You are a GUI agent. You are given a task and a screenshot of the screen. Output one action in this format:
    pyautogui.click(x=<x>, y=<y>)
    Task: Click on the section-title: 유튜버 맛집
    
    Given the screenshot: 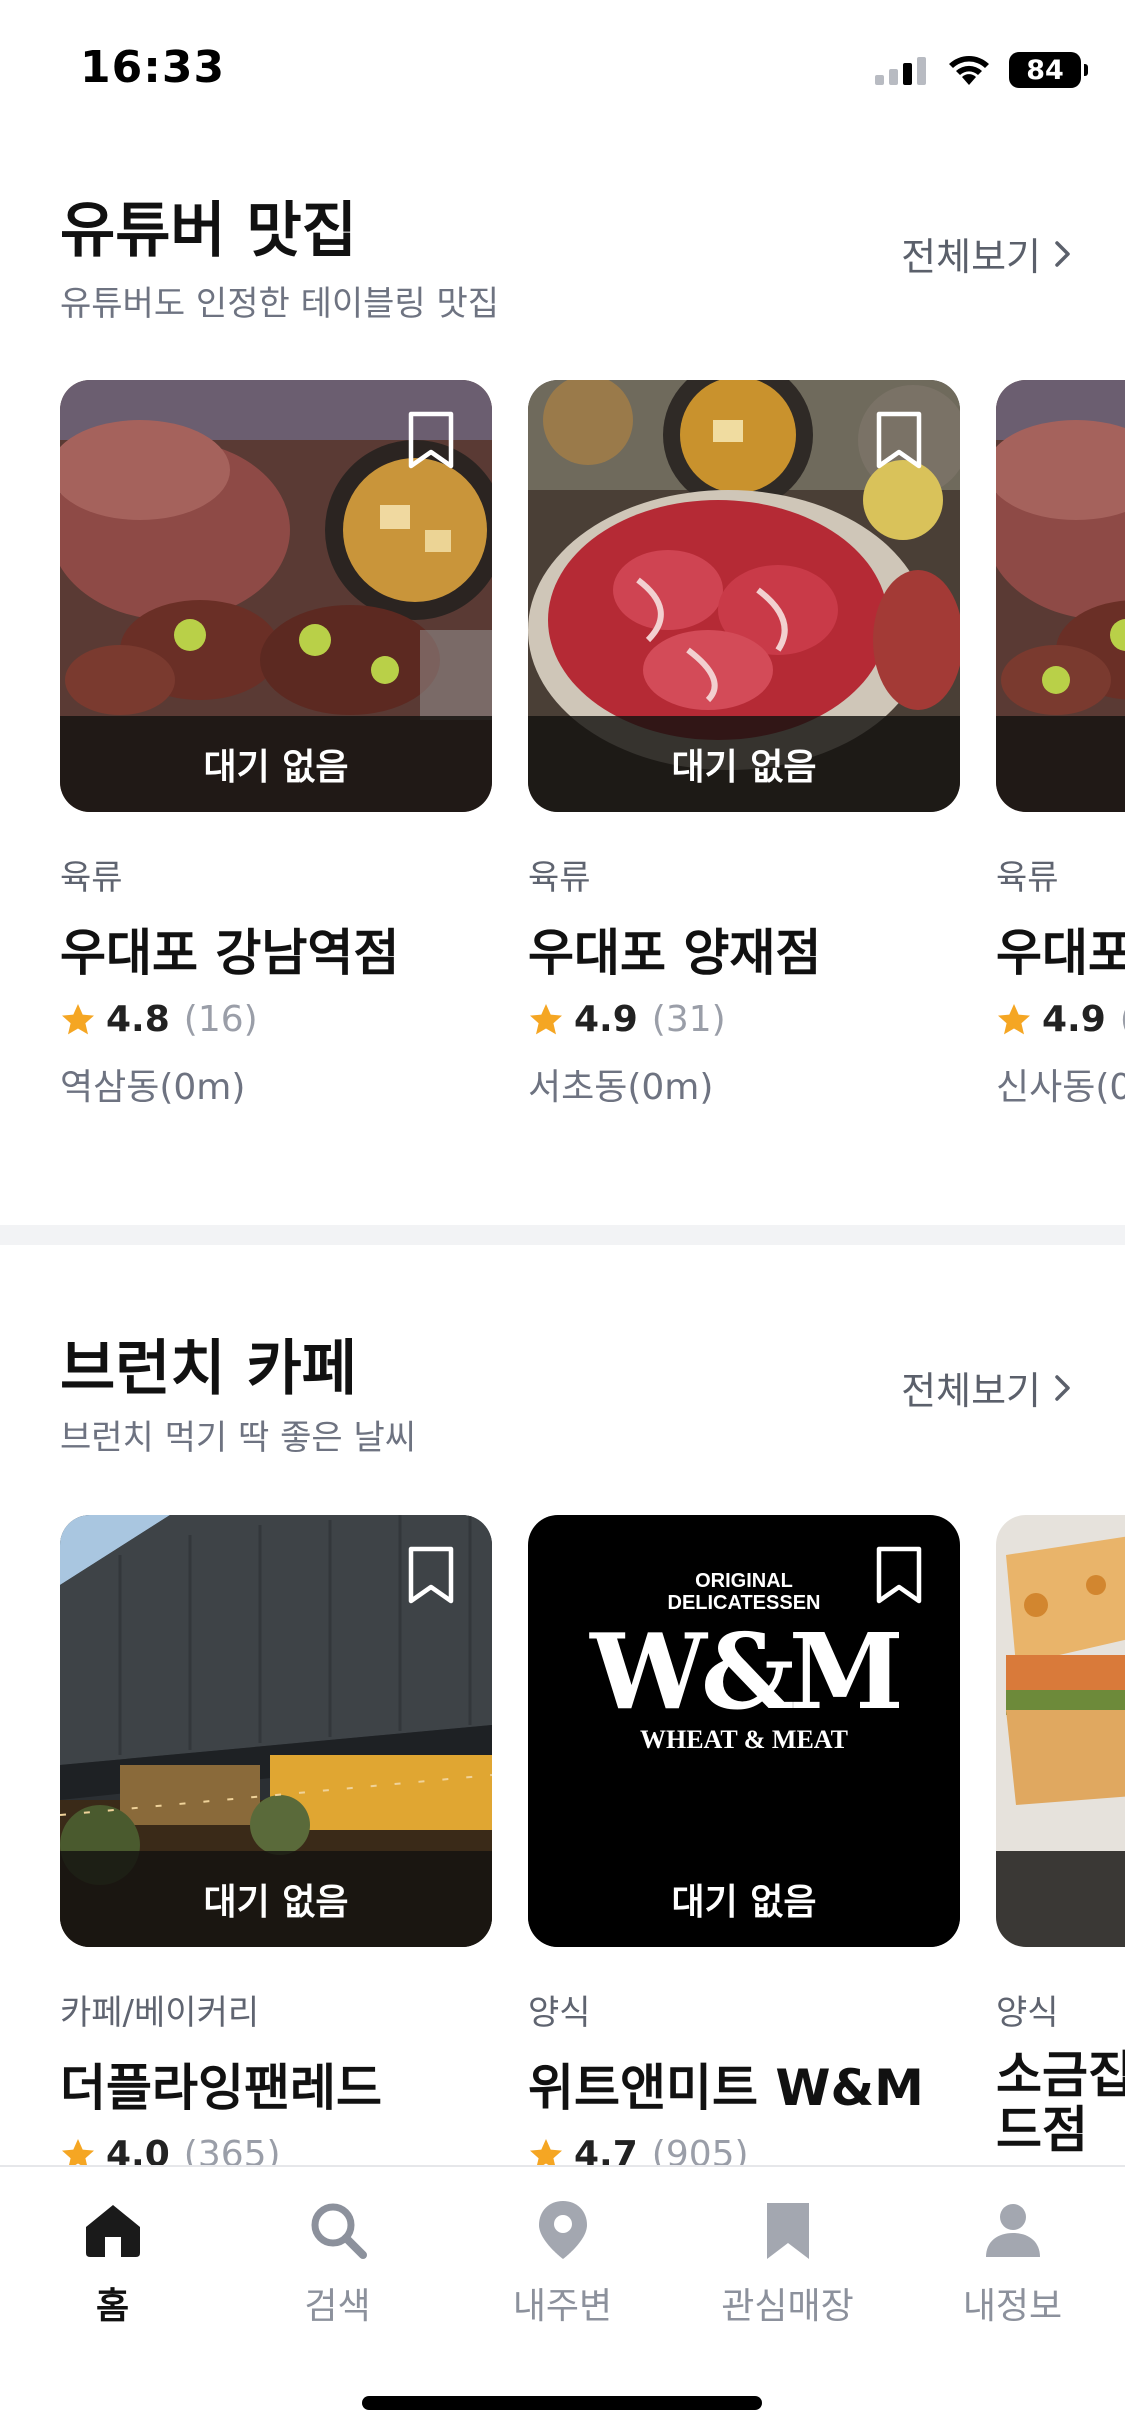 What is the action you would take?
    pyautogui.click(x=208, y=231)
    